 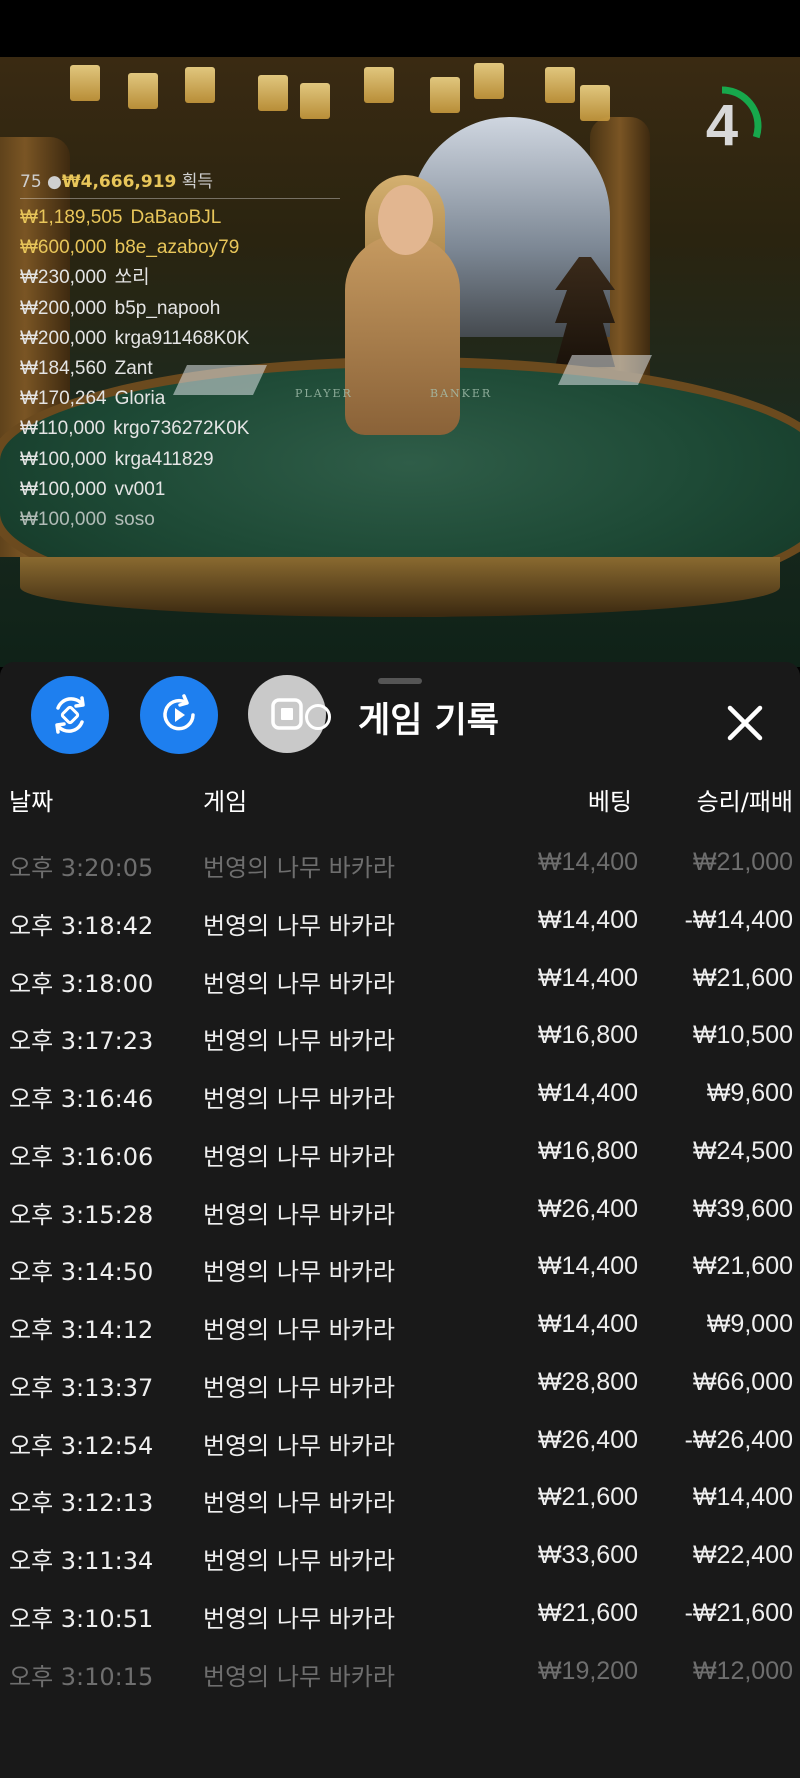 I want to click on row-time: 오후 3:11:34, so click(x=81, y=1561).